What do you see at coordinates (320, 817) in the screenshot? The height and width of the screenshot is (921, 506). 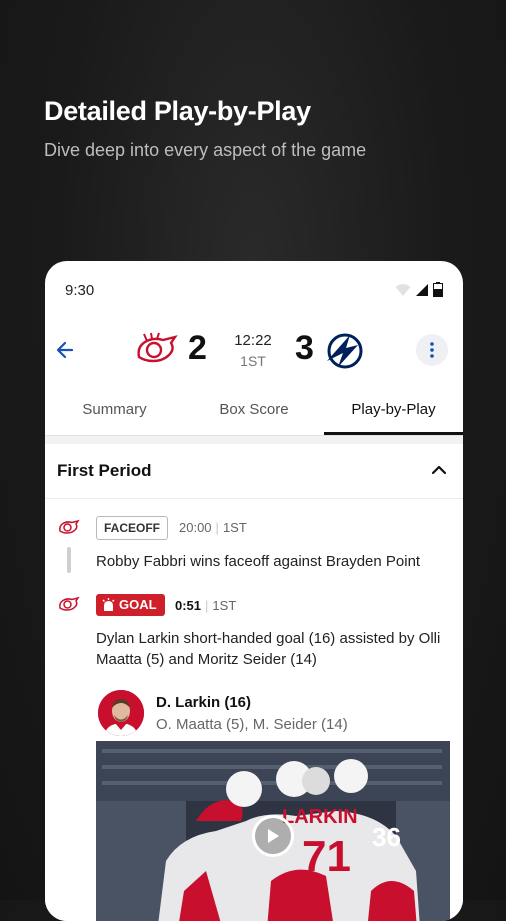 I see `svg-text: LARKIN` at bounding box center [320, 817].